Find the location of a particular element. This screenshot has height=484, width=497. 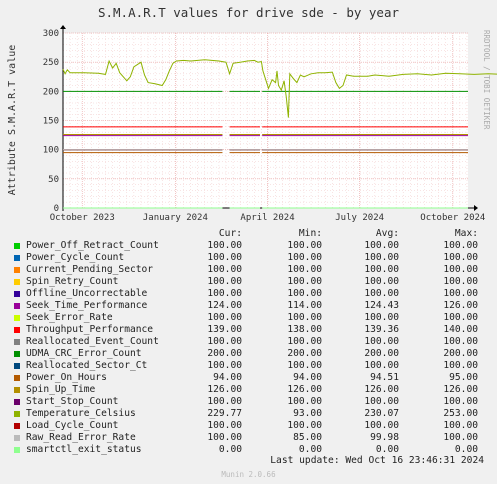

rrdtool-credit: RRDTOOL / TOBI OETIKER is located at coordinates (486, 80).